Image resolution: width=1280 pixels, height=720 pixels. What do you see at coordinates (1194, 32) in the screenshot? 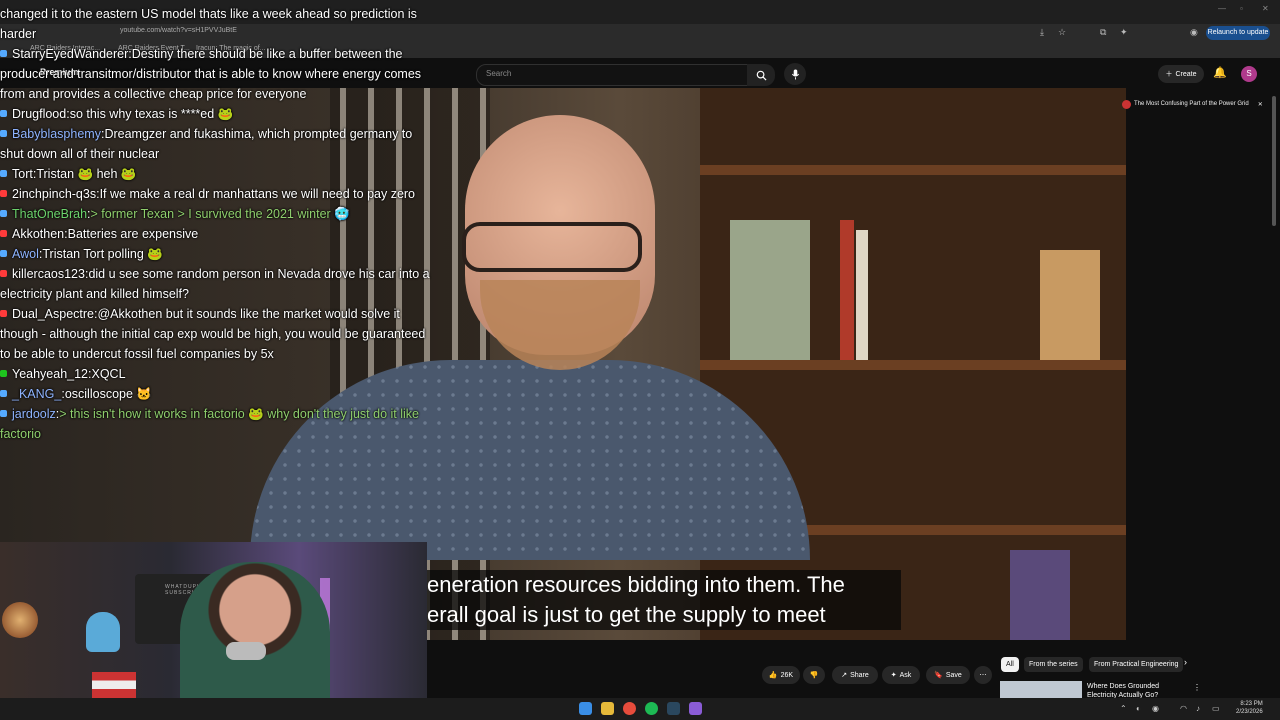
I see `profile-icon: ◉` at bounding box center [1194, 32].